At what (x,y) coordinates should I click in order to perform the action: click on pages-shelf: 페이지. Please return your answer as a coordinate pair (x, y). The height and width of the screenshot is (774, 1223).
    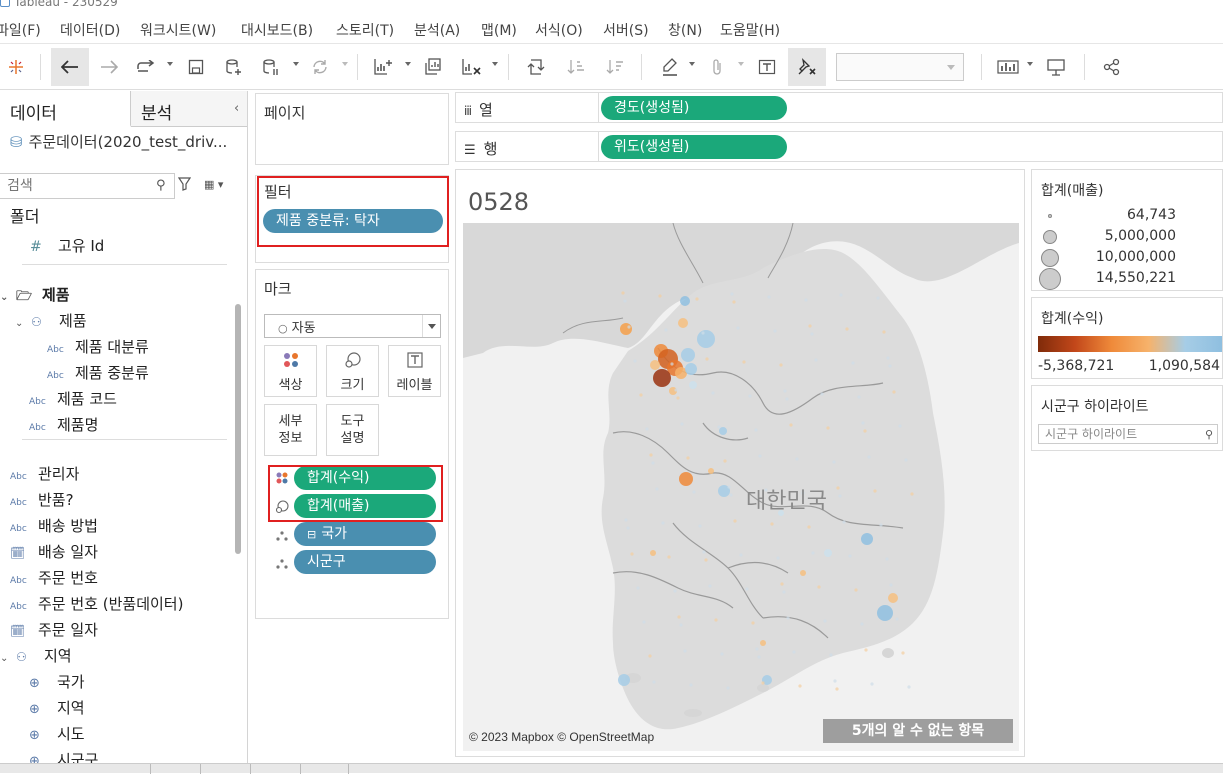
    Looking at the image, I should click on (352, 129).